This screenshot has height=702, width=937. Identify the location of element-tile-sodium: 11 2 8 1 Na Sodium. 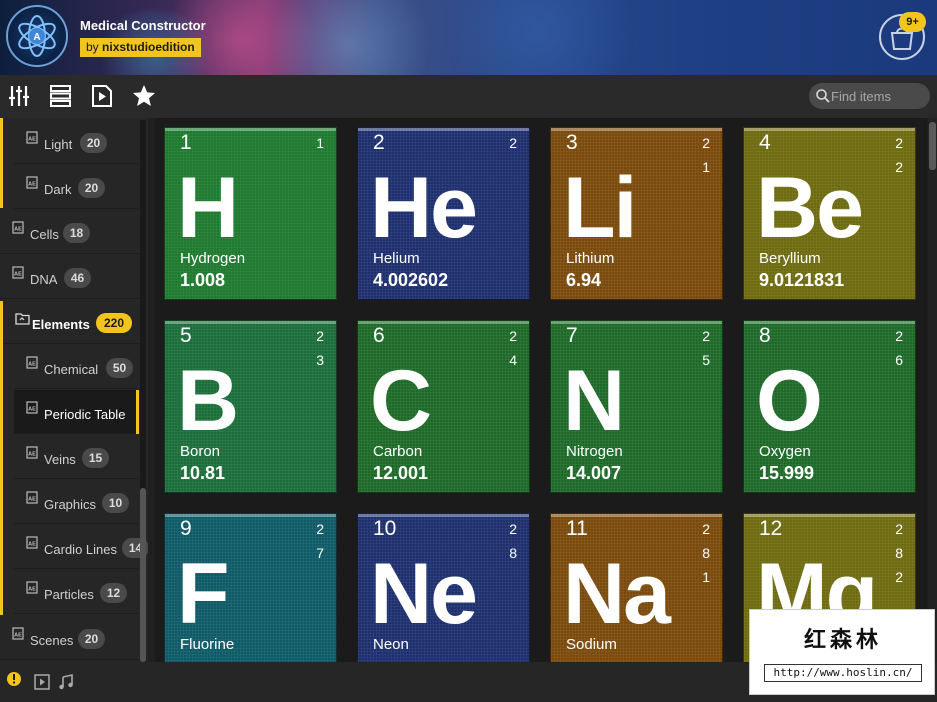
(637, 583).